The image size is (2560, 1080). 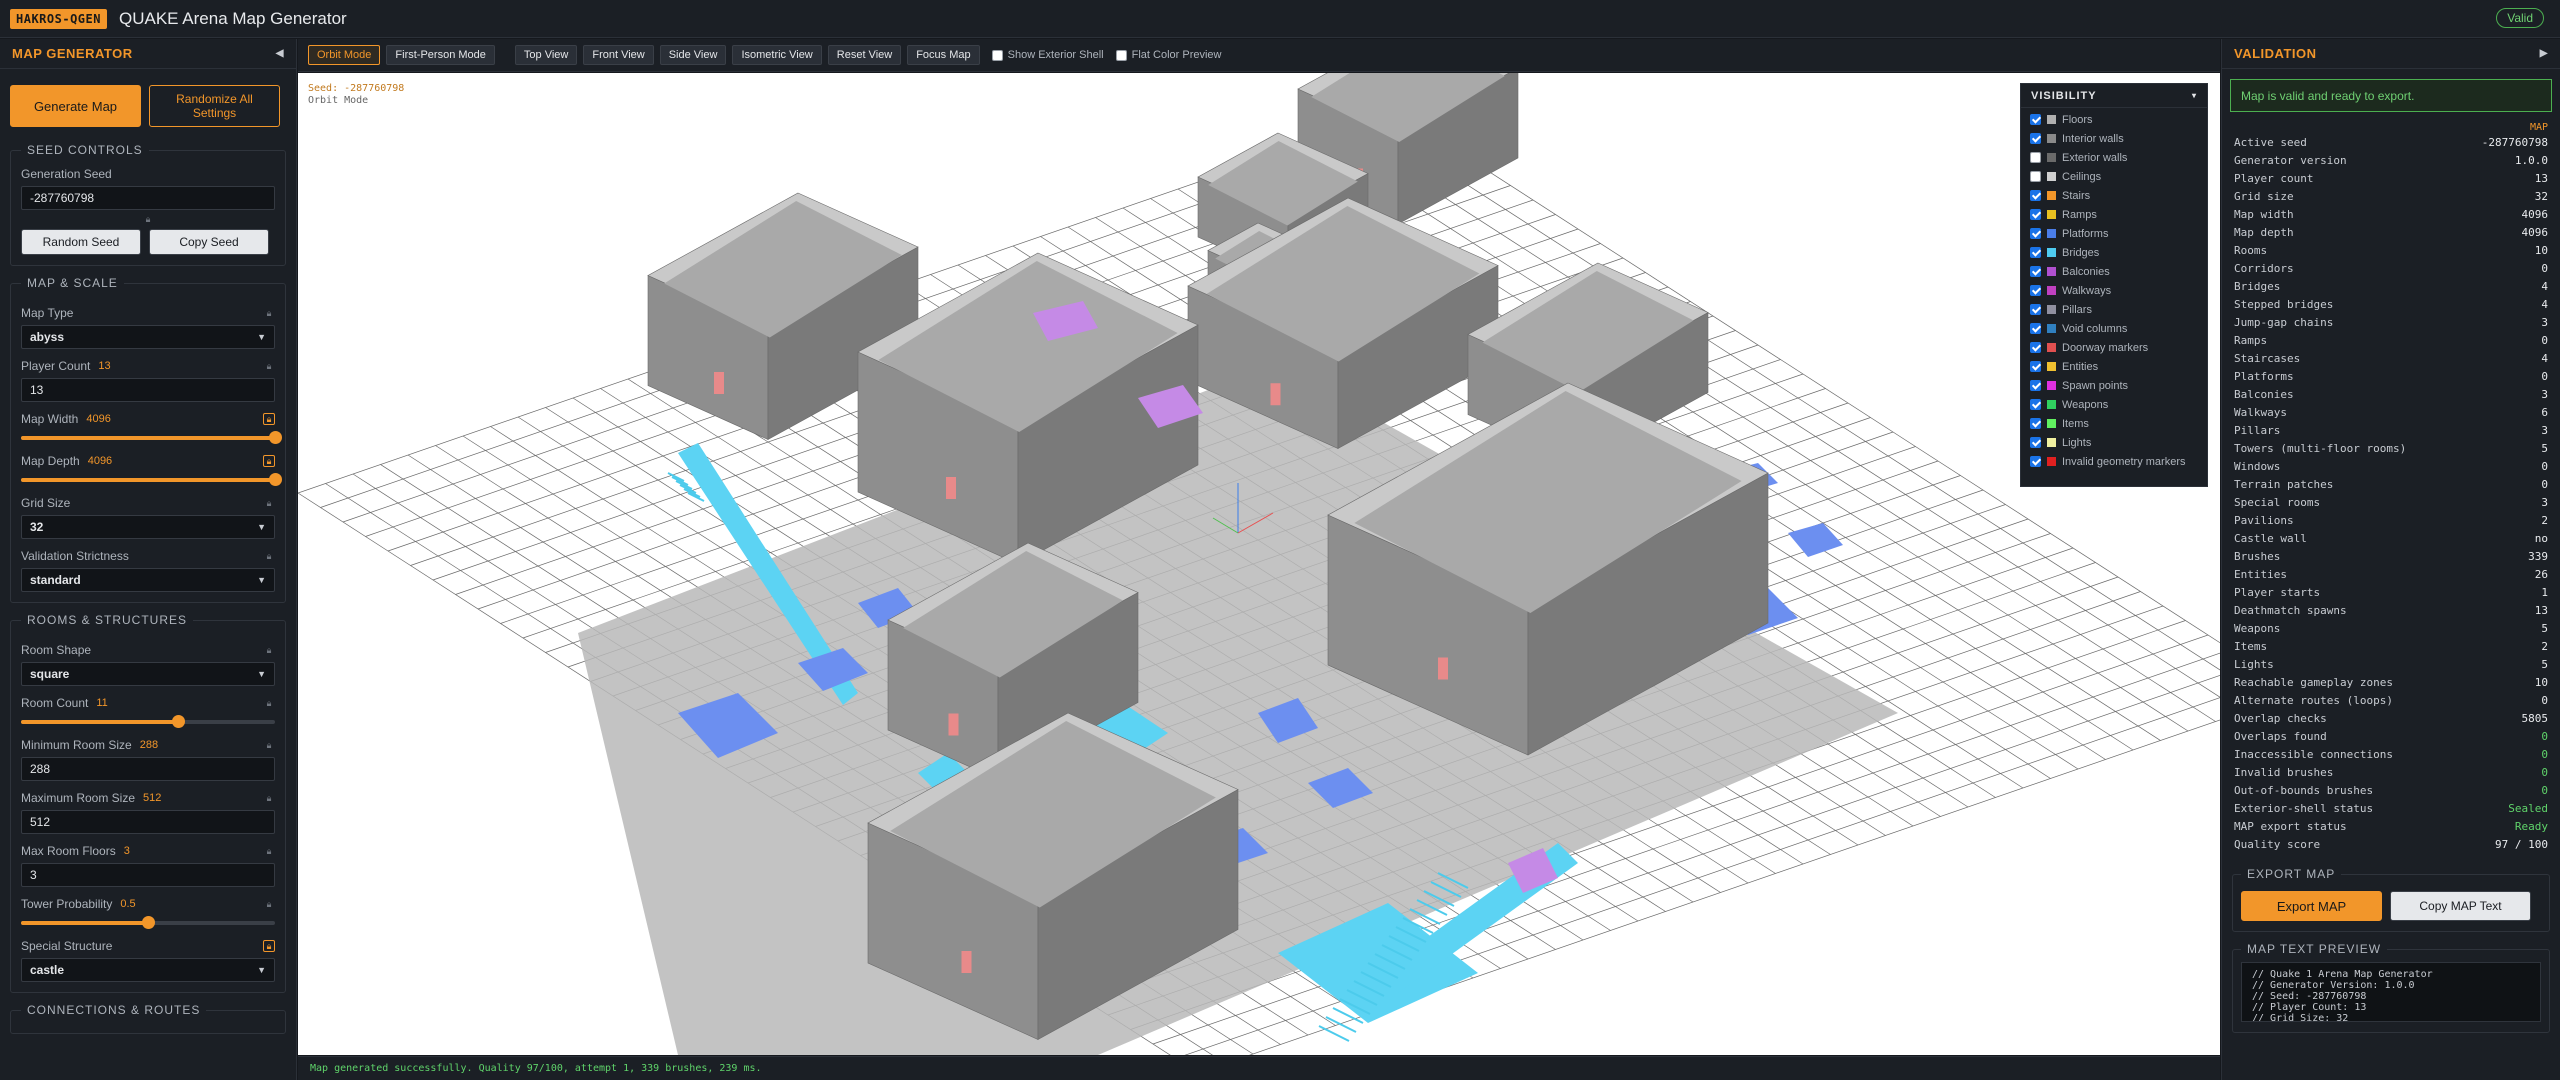 What do you see at coordinates (2114, 271) in the screenshot?
I see `visibility-item: Balconies` at bounding box center [2114, 271].